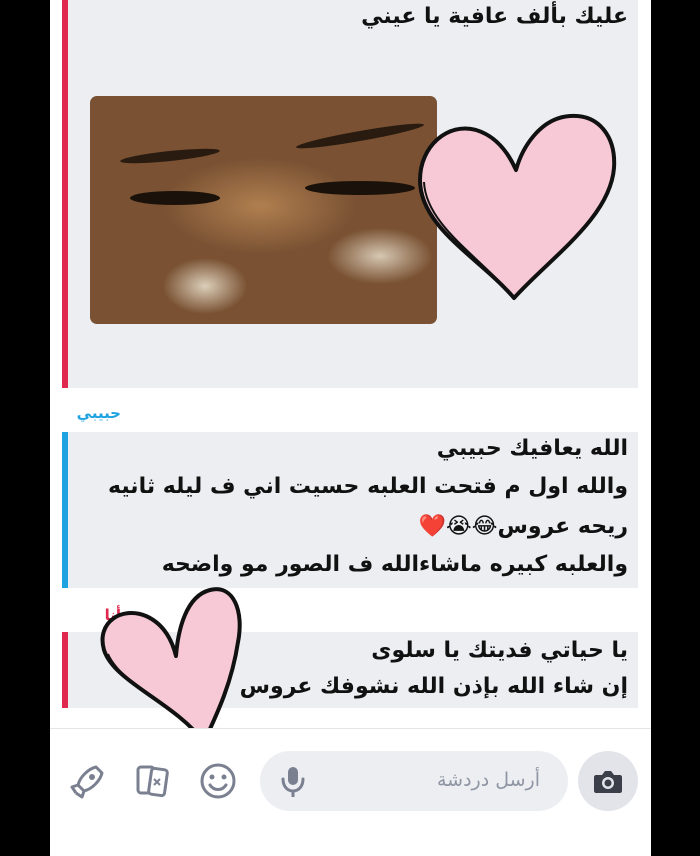  I want to click on sender-name: حبيبي, so click(98, 413).